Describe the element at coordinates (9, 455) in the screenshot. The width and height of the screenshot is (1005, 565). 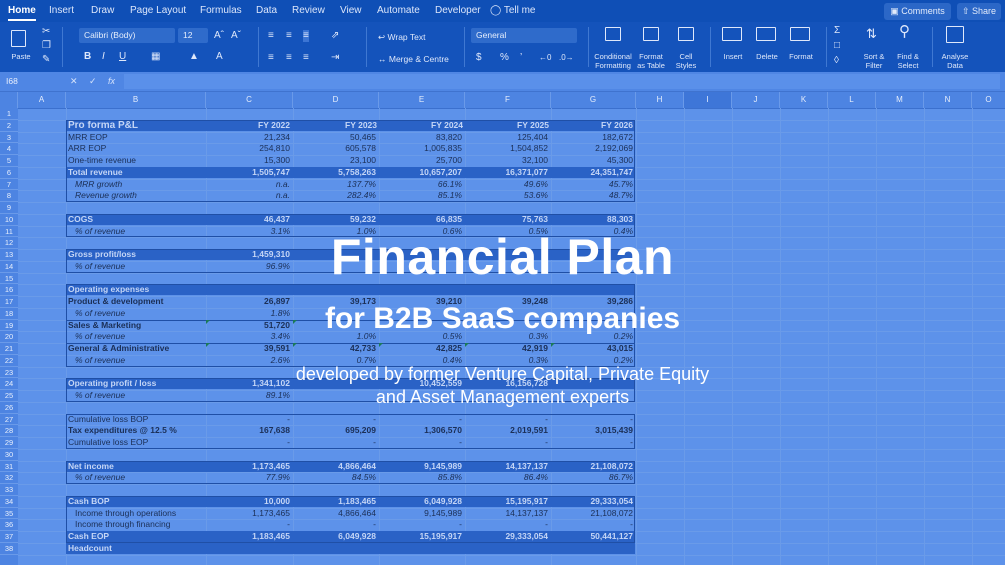
I see `row-header: 30` at that location.